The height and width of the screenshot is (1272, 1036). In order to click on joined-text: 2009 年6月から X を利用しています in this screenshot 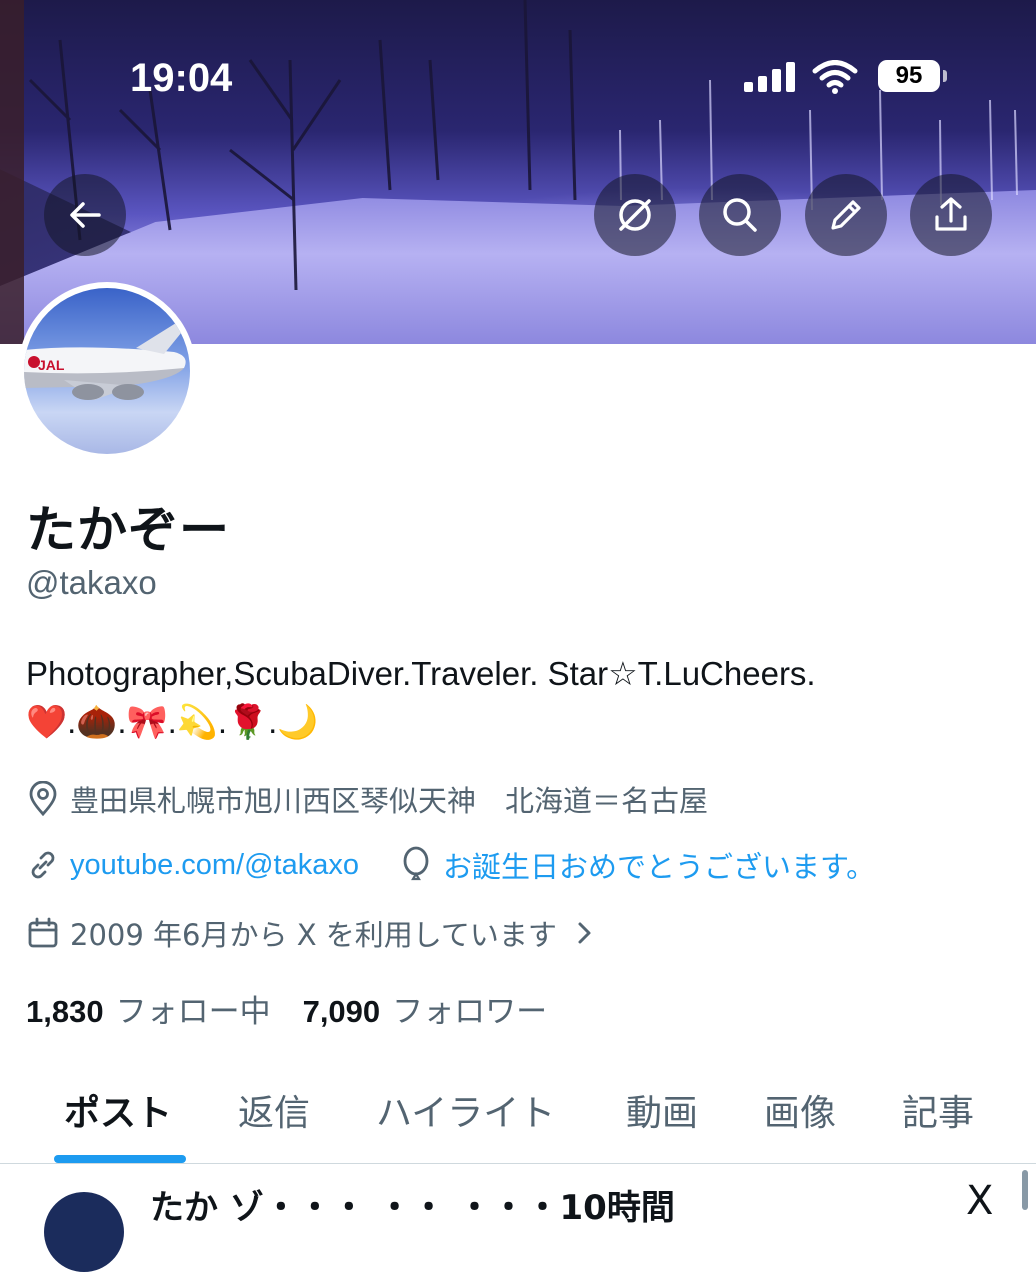, I will do `click(313, 935)`.